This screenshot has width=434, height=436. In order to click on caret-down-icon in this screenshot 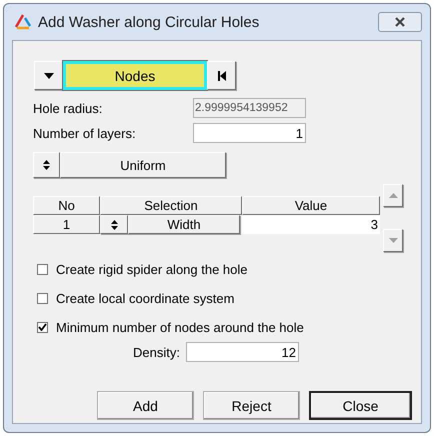, I will do `click(49, 75)`.